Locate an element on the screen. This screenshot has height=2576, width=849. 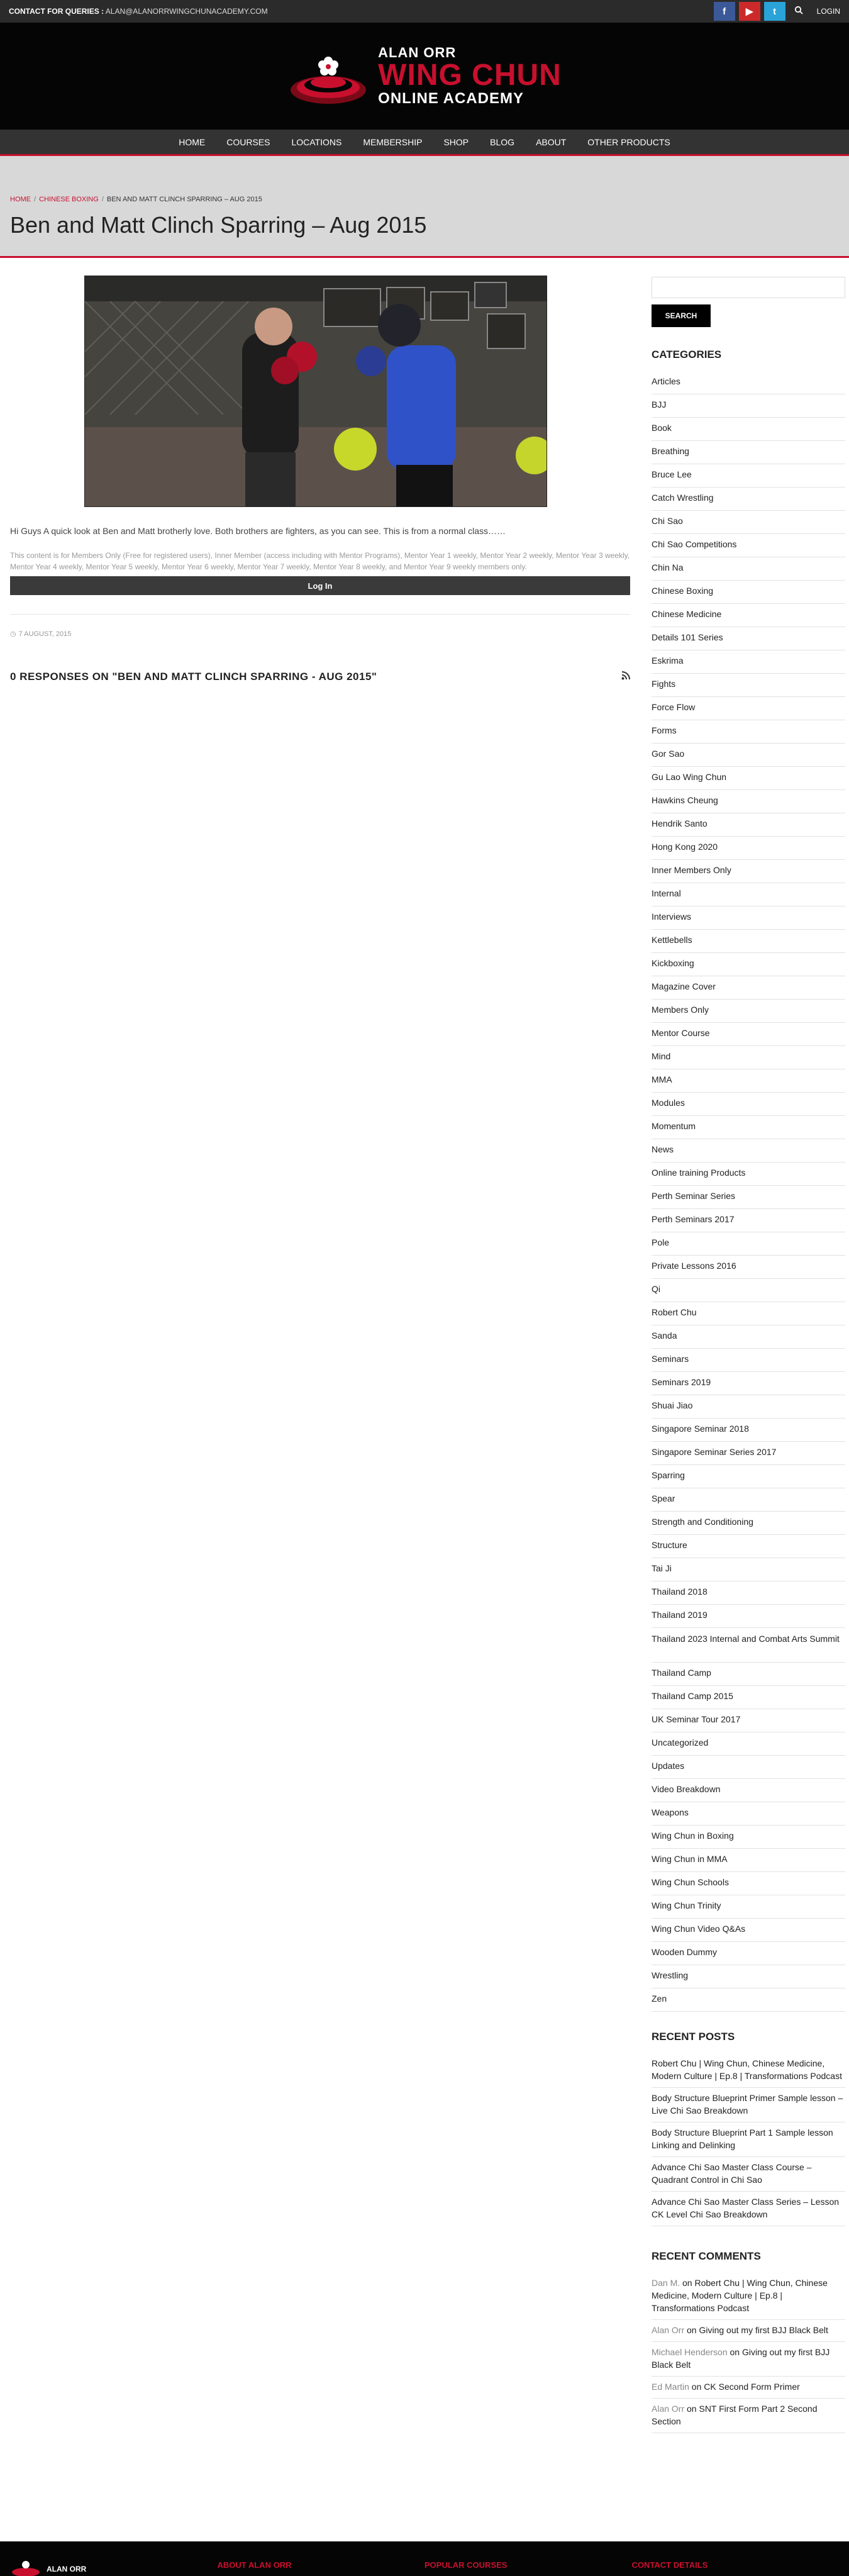
category-item: Chi Sao Competitions is located at coordinates (749, 545).